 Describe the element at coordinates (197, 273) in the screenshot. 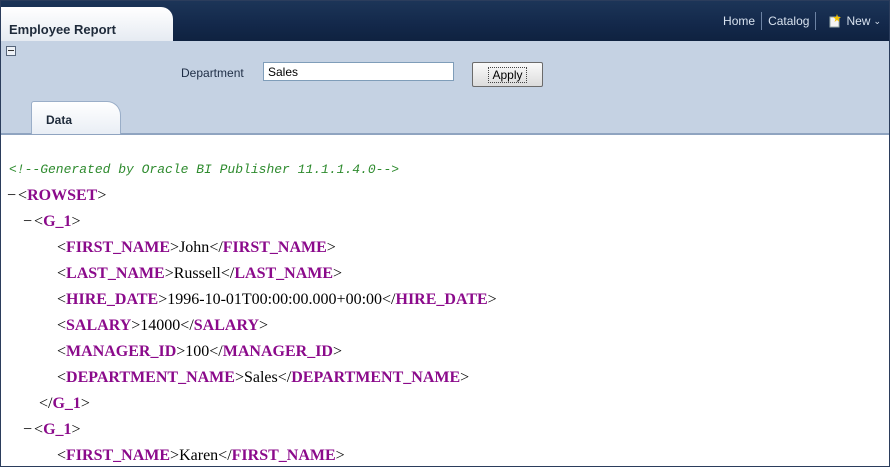

I see `xml-value: Russell` at that location.